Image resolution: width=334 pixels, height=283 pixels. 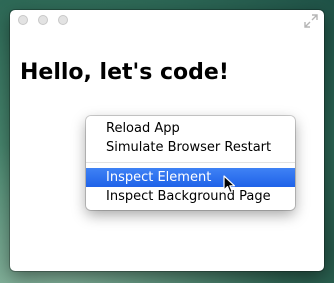 What do you see at coordinates (230, 185) in the screenshot?
I see `arrow-pointer-icon` at bounding box center [230, 185].